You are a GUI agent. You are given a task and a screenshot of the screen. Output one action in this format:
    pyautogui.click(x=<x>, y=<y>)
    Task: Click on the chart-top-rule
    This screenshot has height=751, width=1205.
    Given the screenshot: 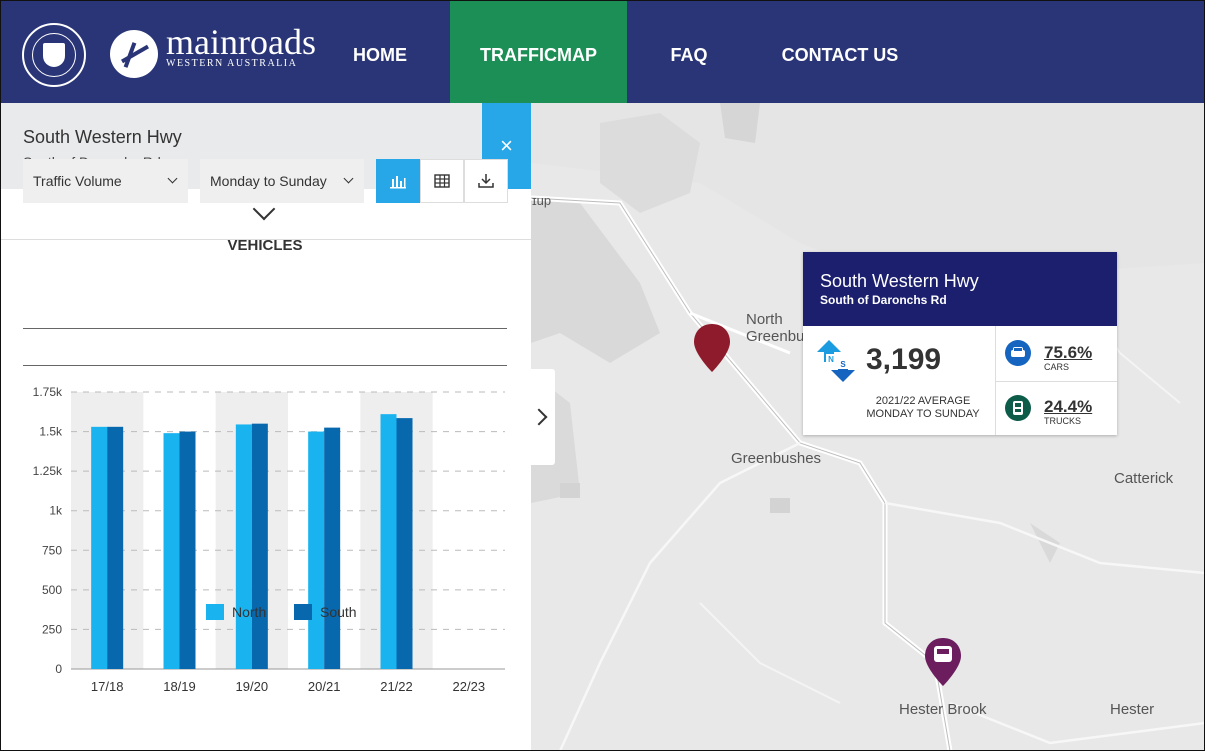 What is the action you would take?
    pyautogui.click(x=265, y=328)
    